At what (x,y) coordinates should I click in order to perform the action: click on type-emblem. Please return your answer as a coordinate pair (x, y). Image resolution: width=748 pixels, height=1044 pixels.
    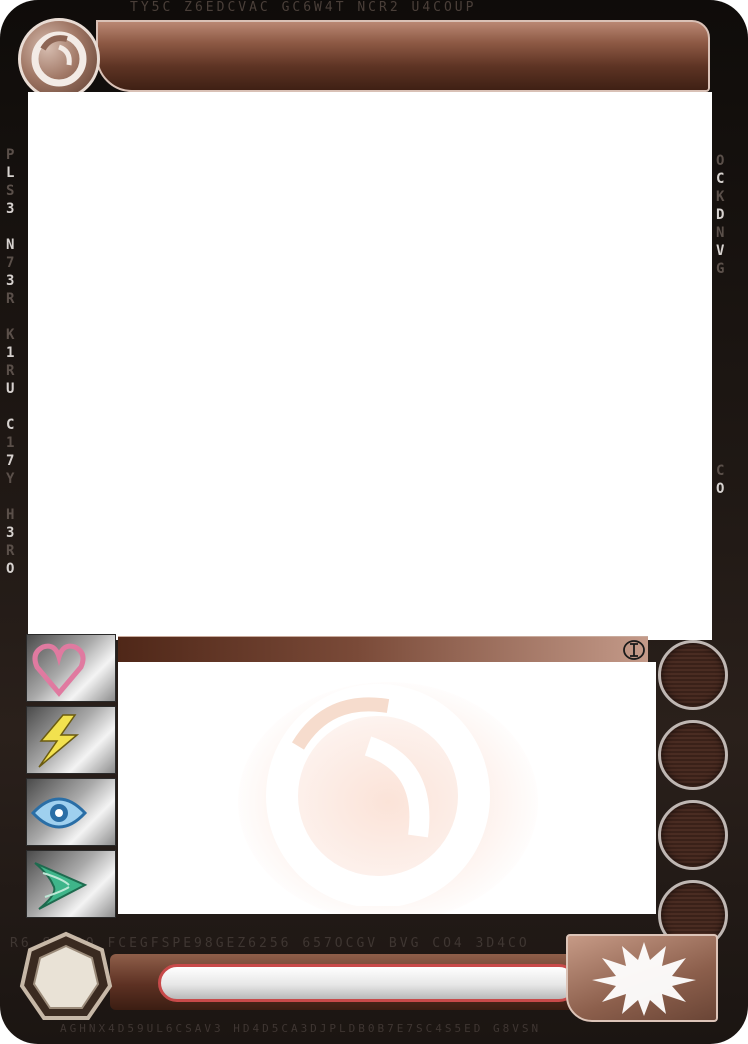
    Looking at the image, I should click on (59, 59).